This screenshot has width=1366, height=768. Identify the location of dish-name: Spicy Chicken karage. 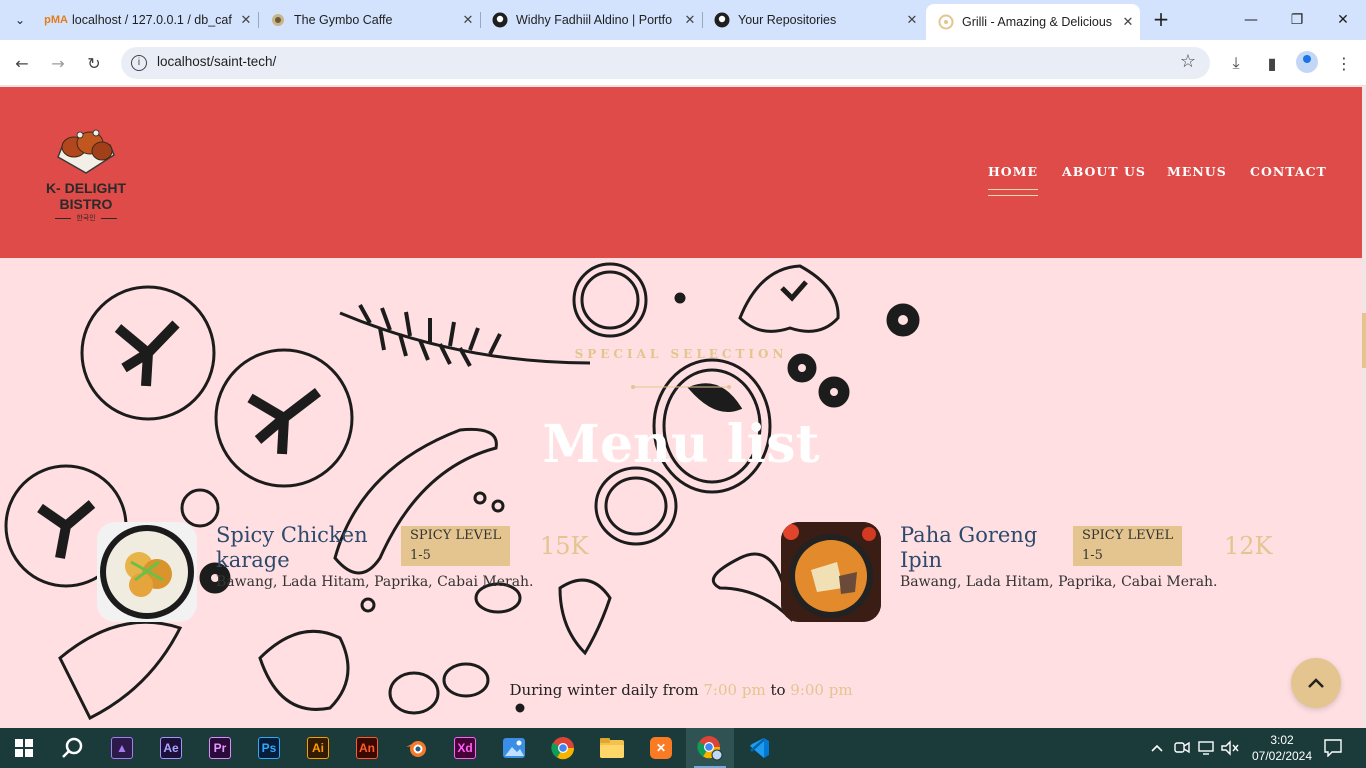
(292, 548).